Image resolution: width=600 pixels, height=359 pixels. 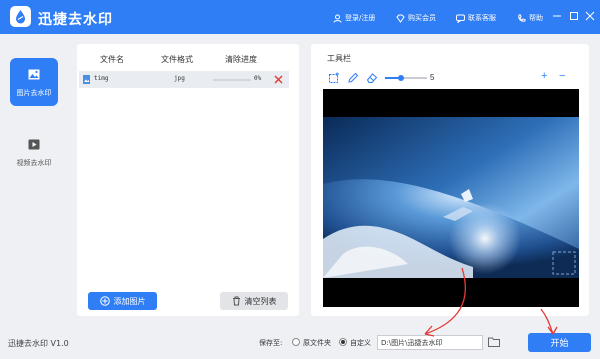 What do you see at coordinates (494, 342) in the screenshot?
I see `folder-icon` at bounding box center [494, 342].